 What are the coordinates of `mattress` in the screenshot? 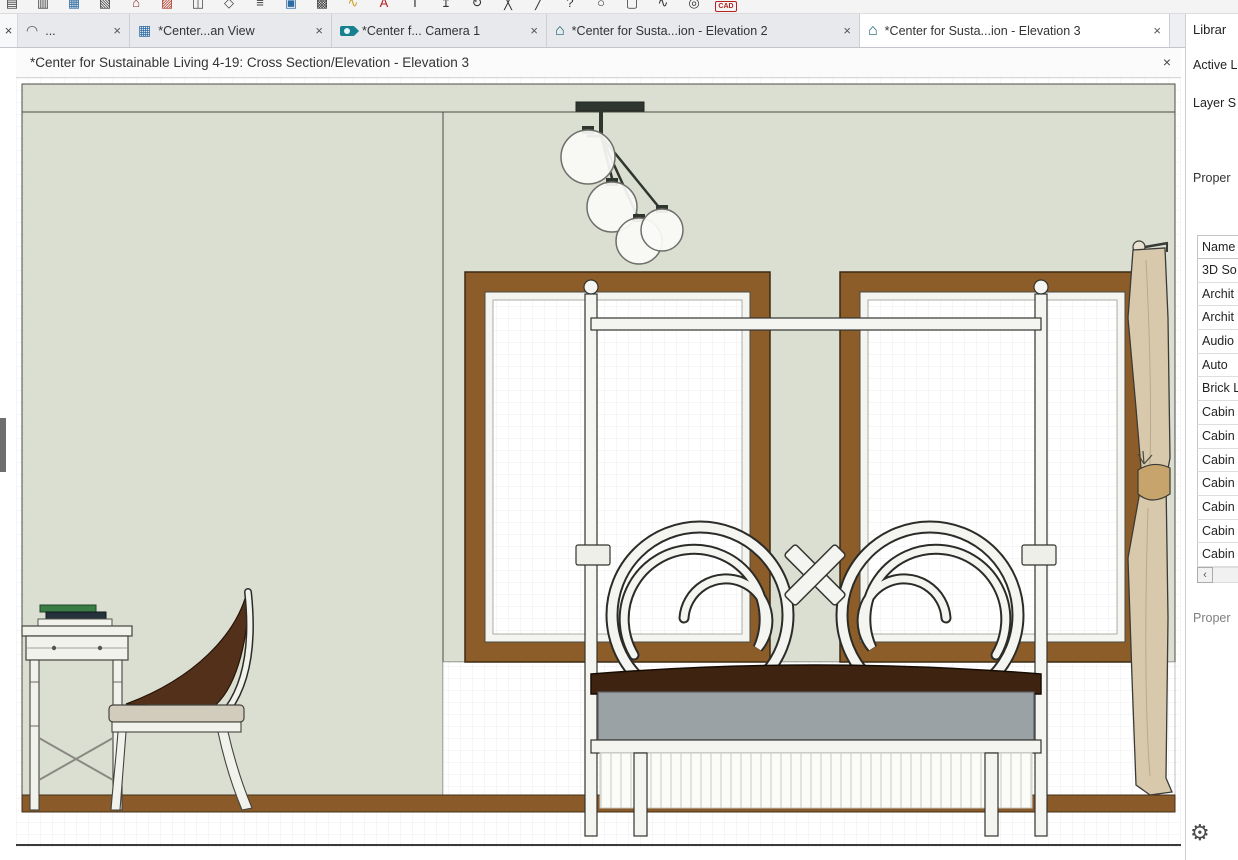 It's located at (816, 679).